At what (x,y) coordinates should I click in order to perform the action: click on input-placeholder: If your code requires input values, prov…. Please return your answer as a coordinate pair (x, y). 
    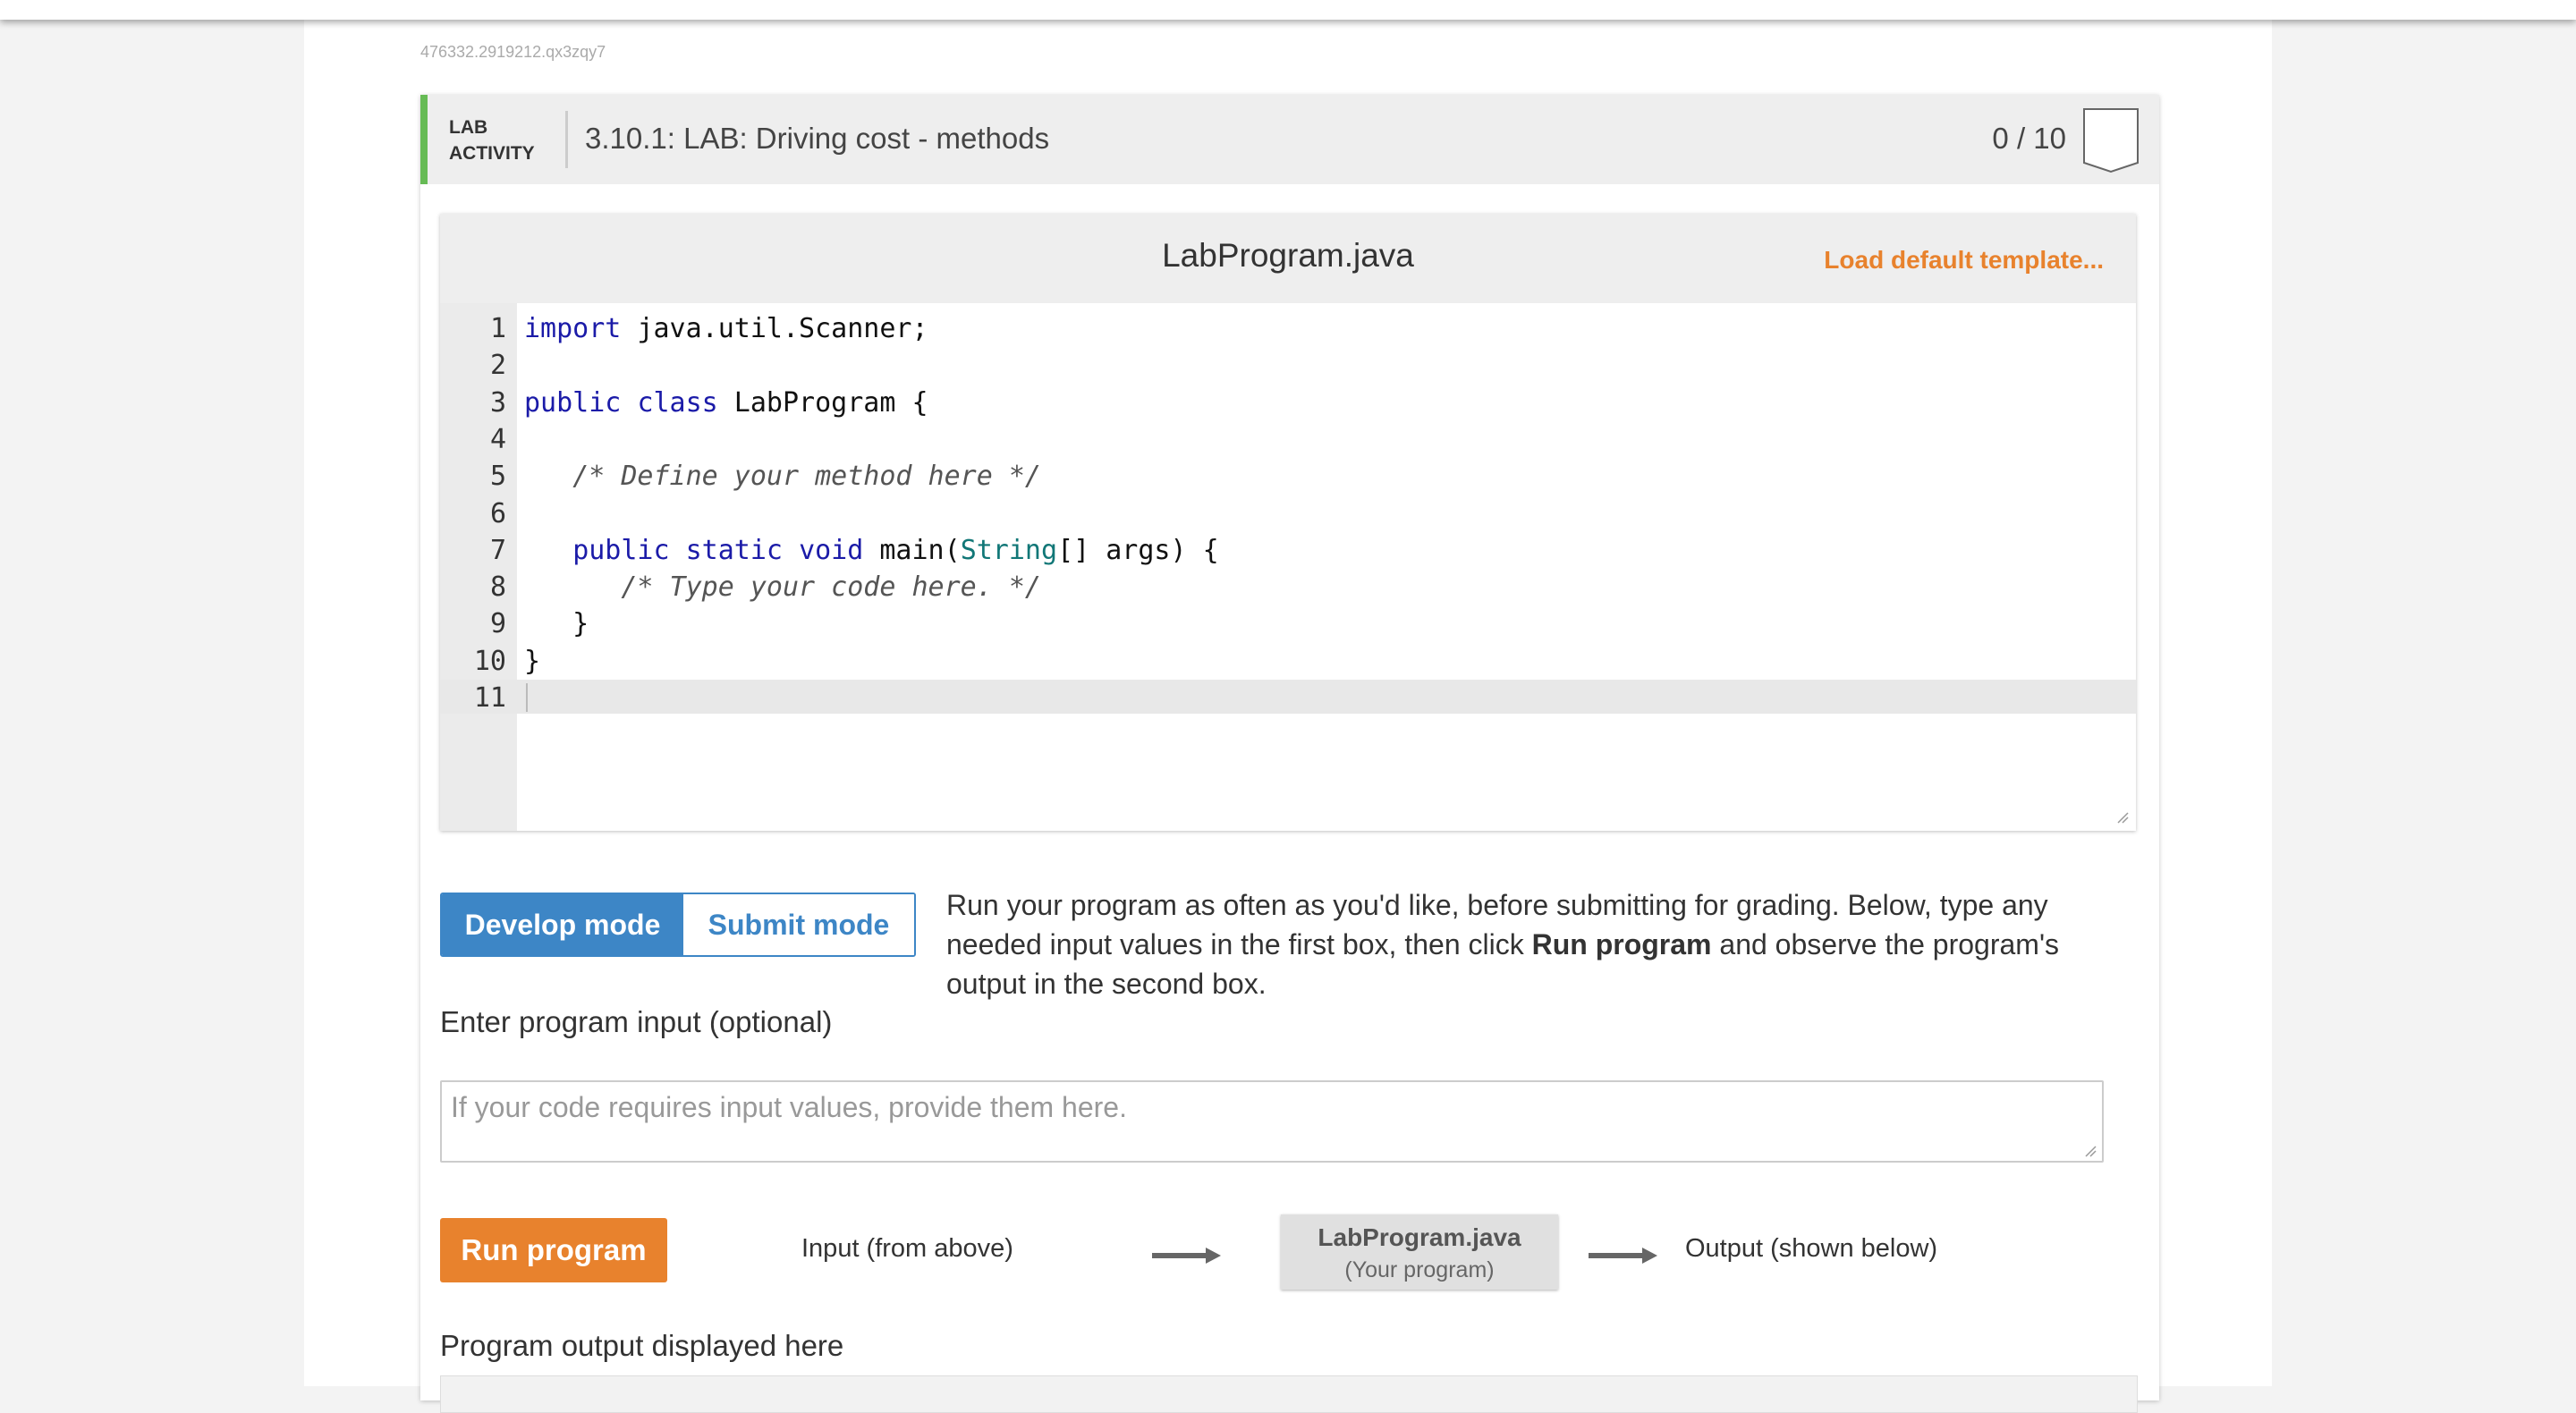
    Looking at the image, I should click on (789, 1107).